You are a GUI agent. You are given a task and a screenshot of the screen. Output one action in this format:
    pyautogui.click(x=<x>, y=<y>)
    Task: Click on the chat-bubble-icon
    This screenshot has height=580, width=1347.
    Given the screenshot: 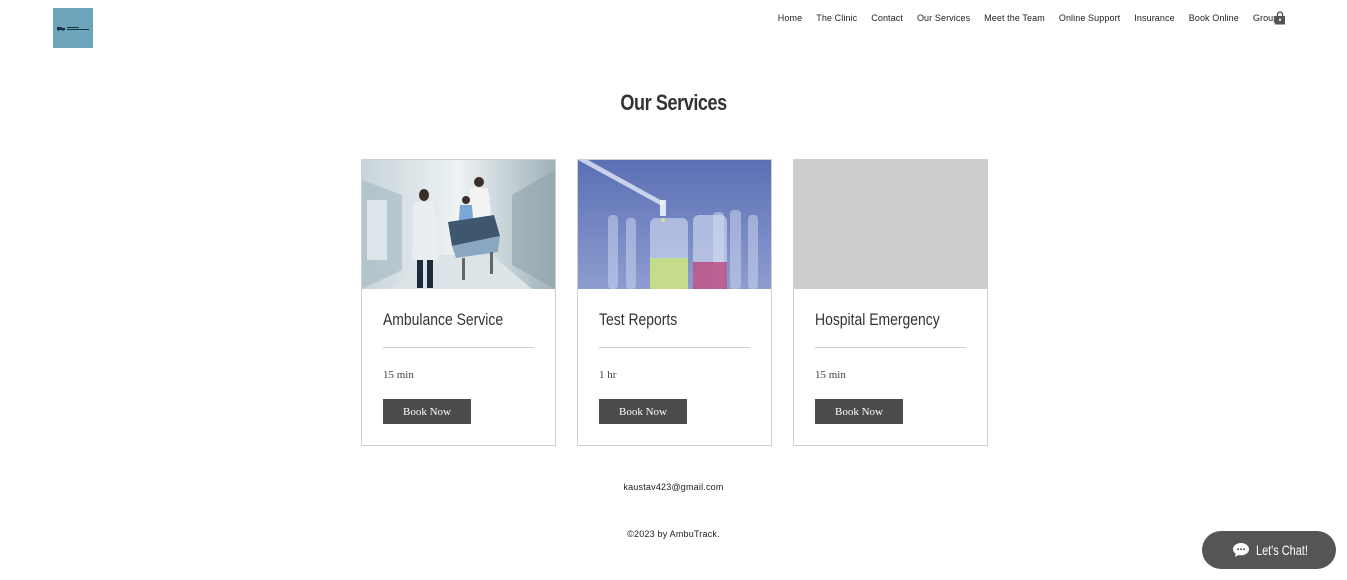 What is the action you would take?
    pyautogui.click(x=1241, y=550)
    